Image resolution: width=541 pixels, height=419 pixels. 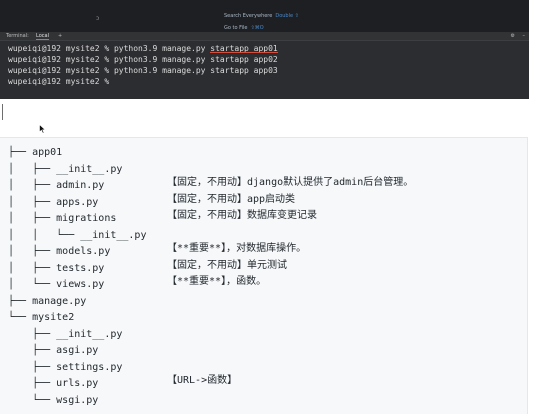 What do you see at coordinates (98, 18) in the screenshot?
I see `text-cursor-icon: ↄ` at bounding box center [98, 18].